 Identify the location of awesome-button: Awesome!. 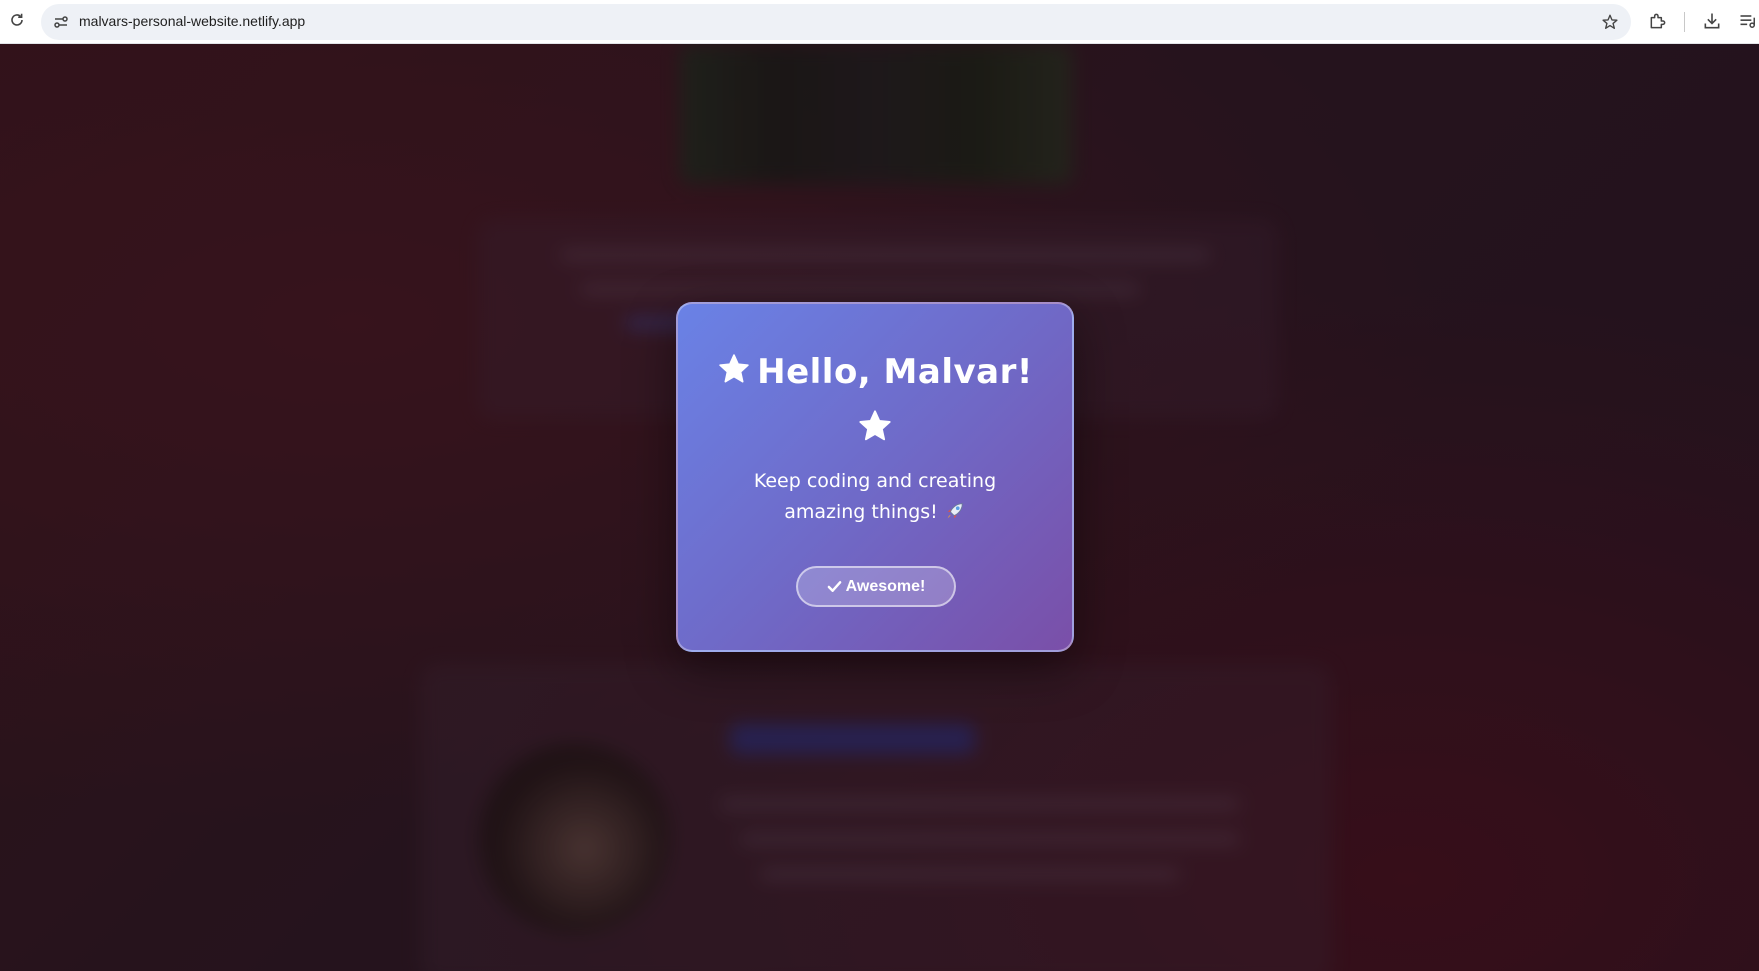
(876, 586).